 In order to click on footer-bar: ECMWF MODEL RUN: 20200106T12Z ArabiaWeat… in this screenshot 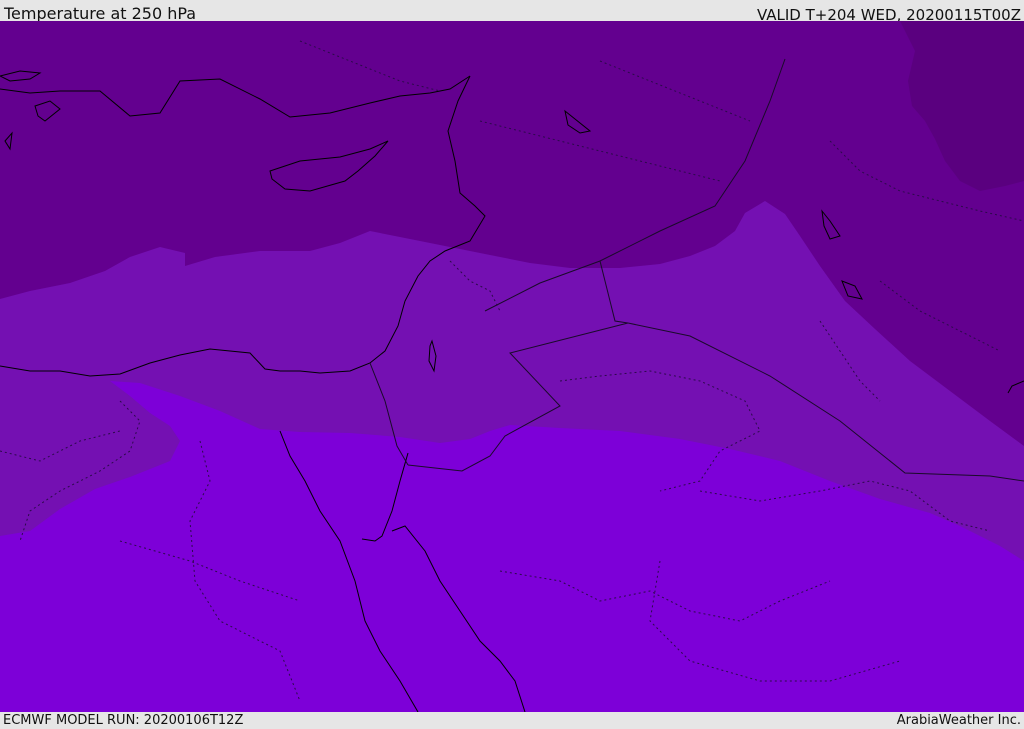, I will do `click(512, 720)`.